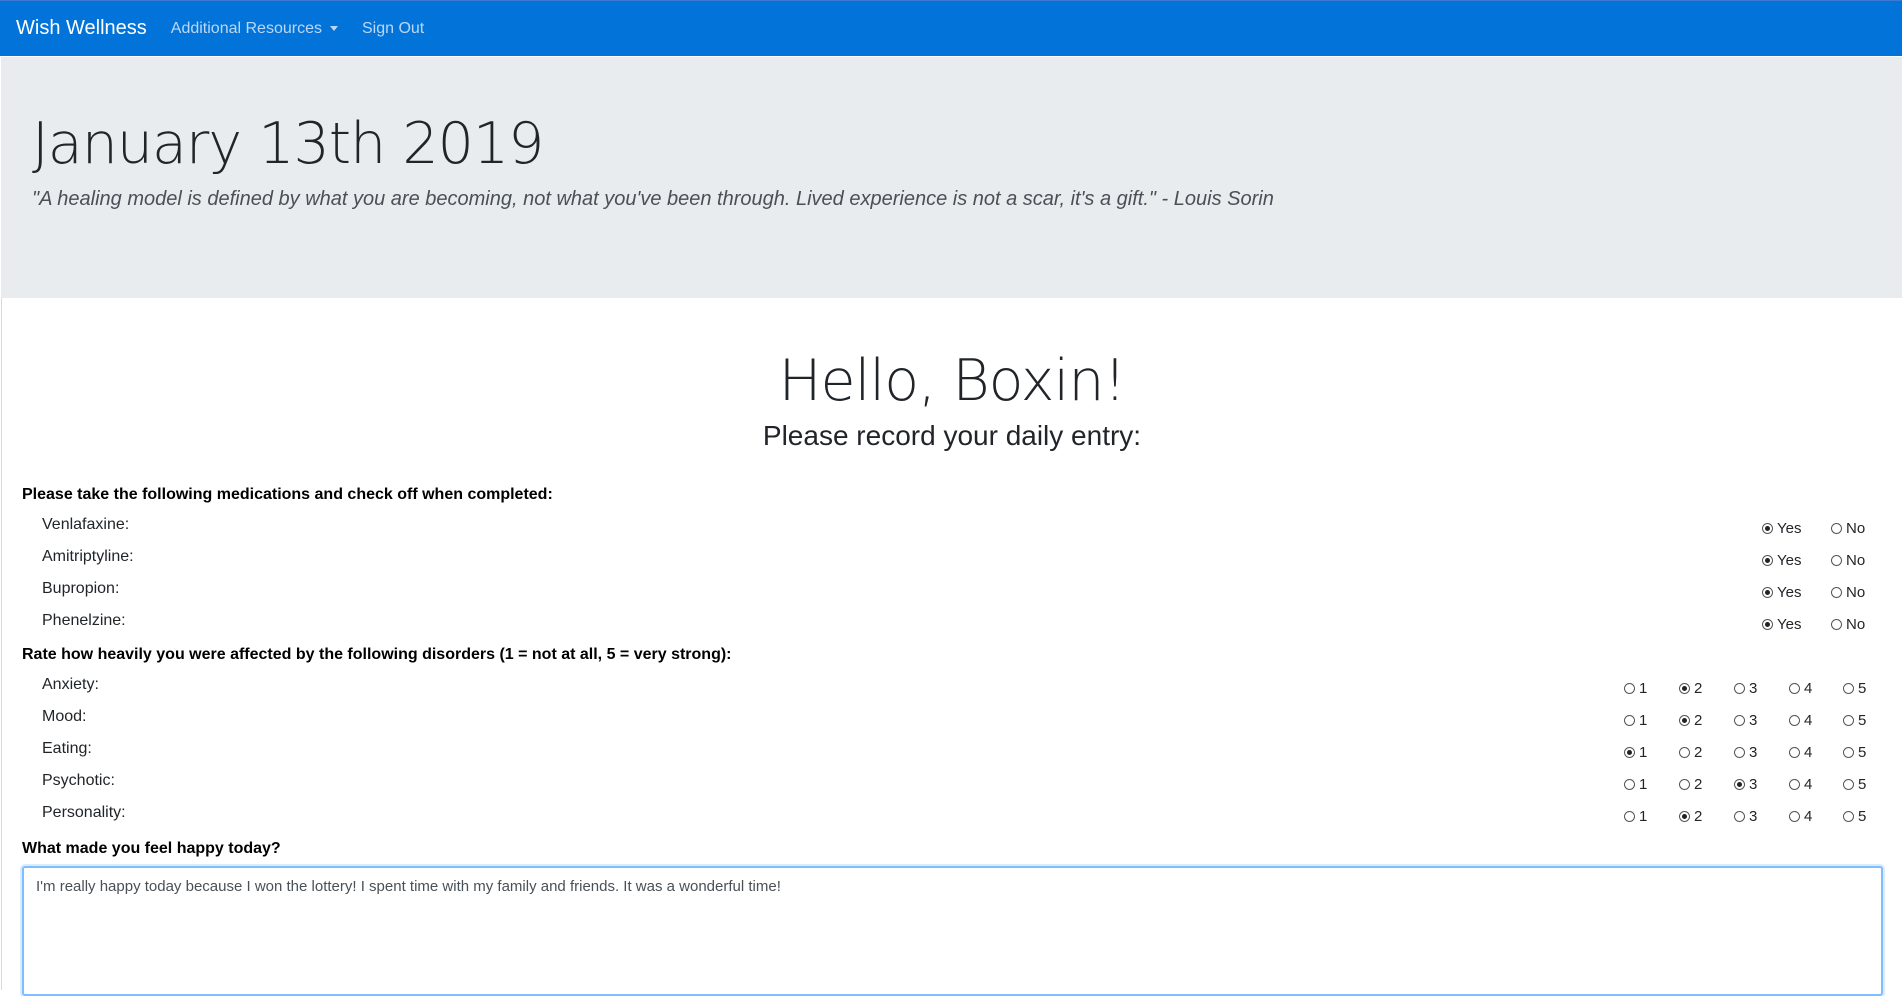 This screenshot has width=1902, height=996. I want to click on additional-resources-label: Additional Resources, so click(246, 28).